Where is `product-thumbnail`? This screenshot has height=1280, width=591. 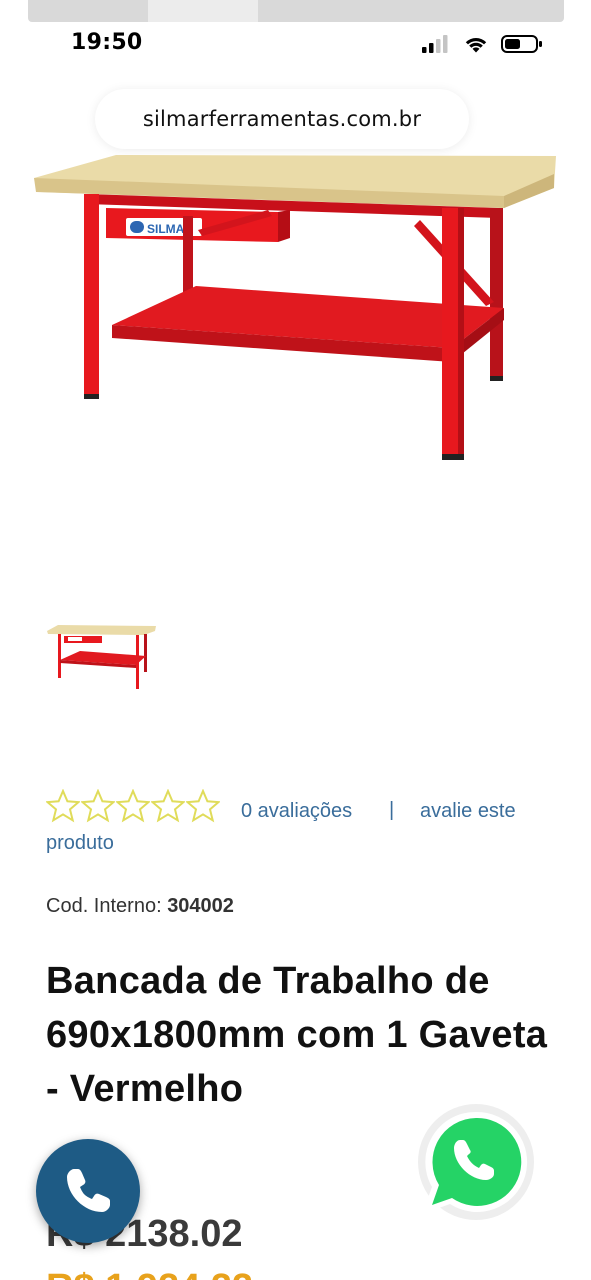 product-thumbnail is located at coordinates (102, 657).